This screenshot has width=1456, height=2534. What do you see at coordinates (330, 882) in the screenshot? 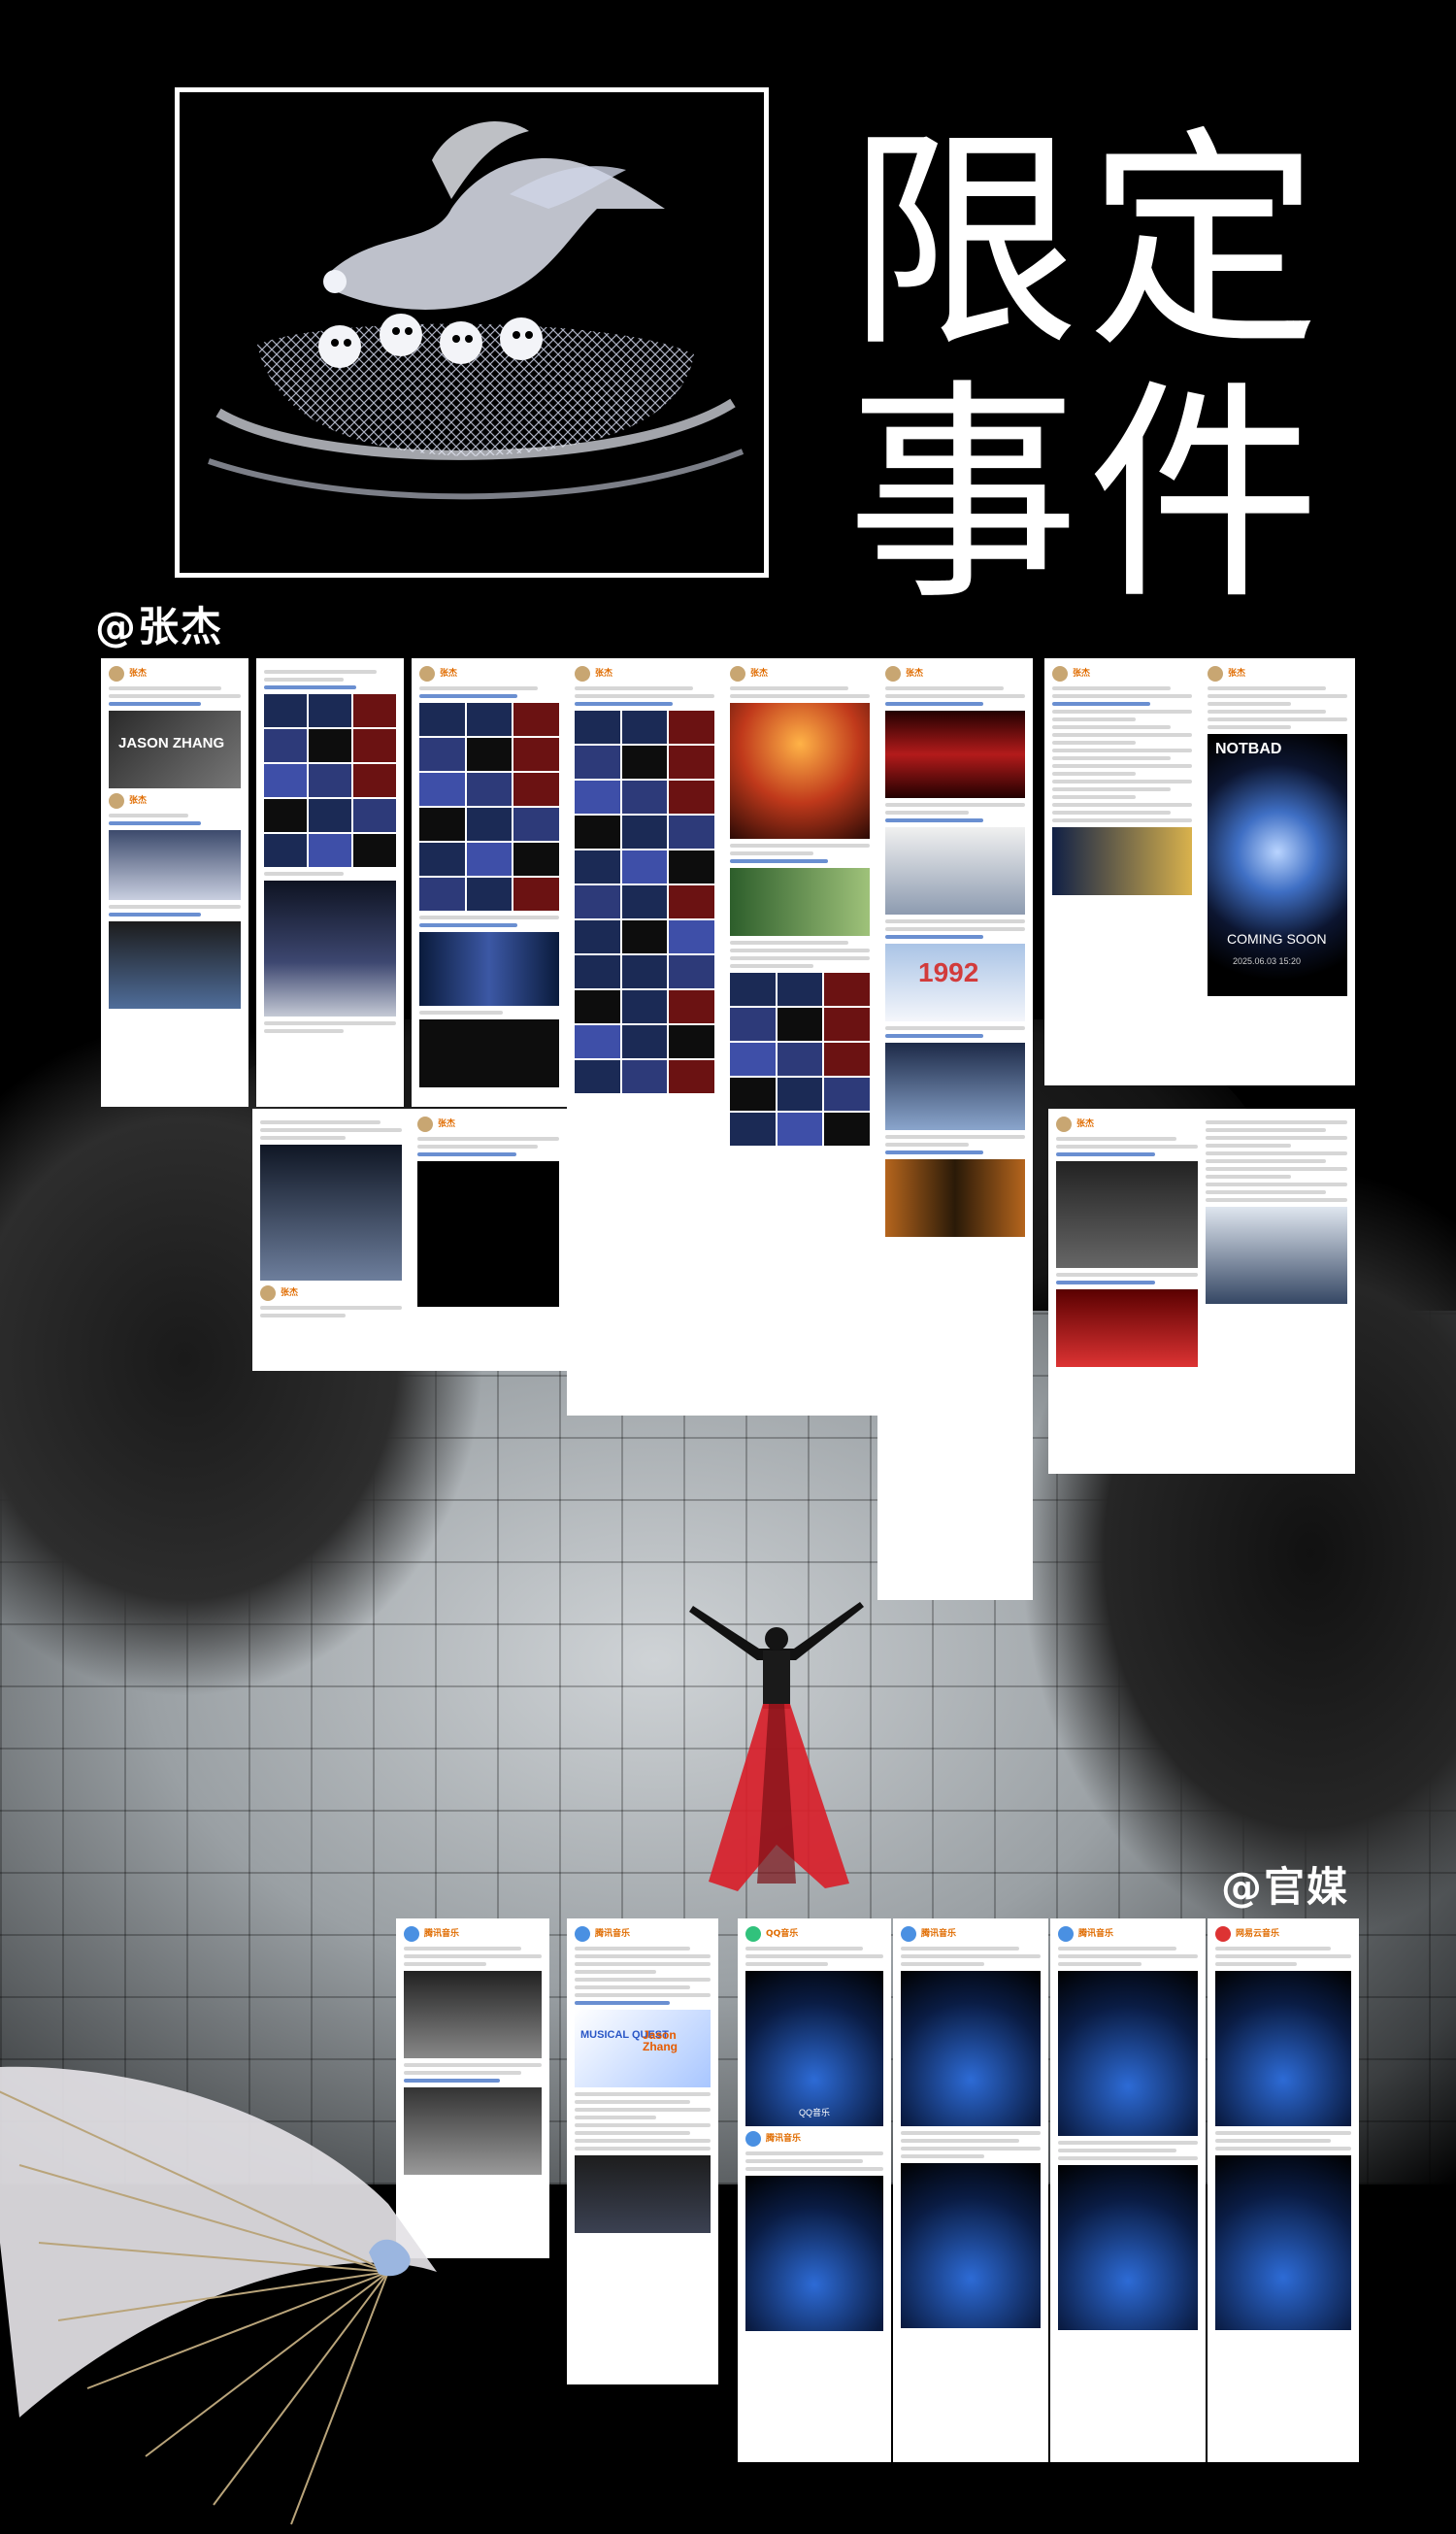
I see `weibo-post-card` at bounding box center [330, 882].